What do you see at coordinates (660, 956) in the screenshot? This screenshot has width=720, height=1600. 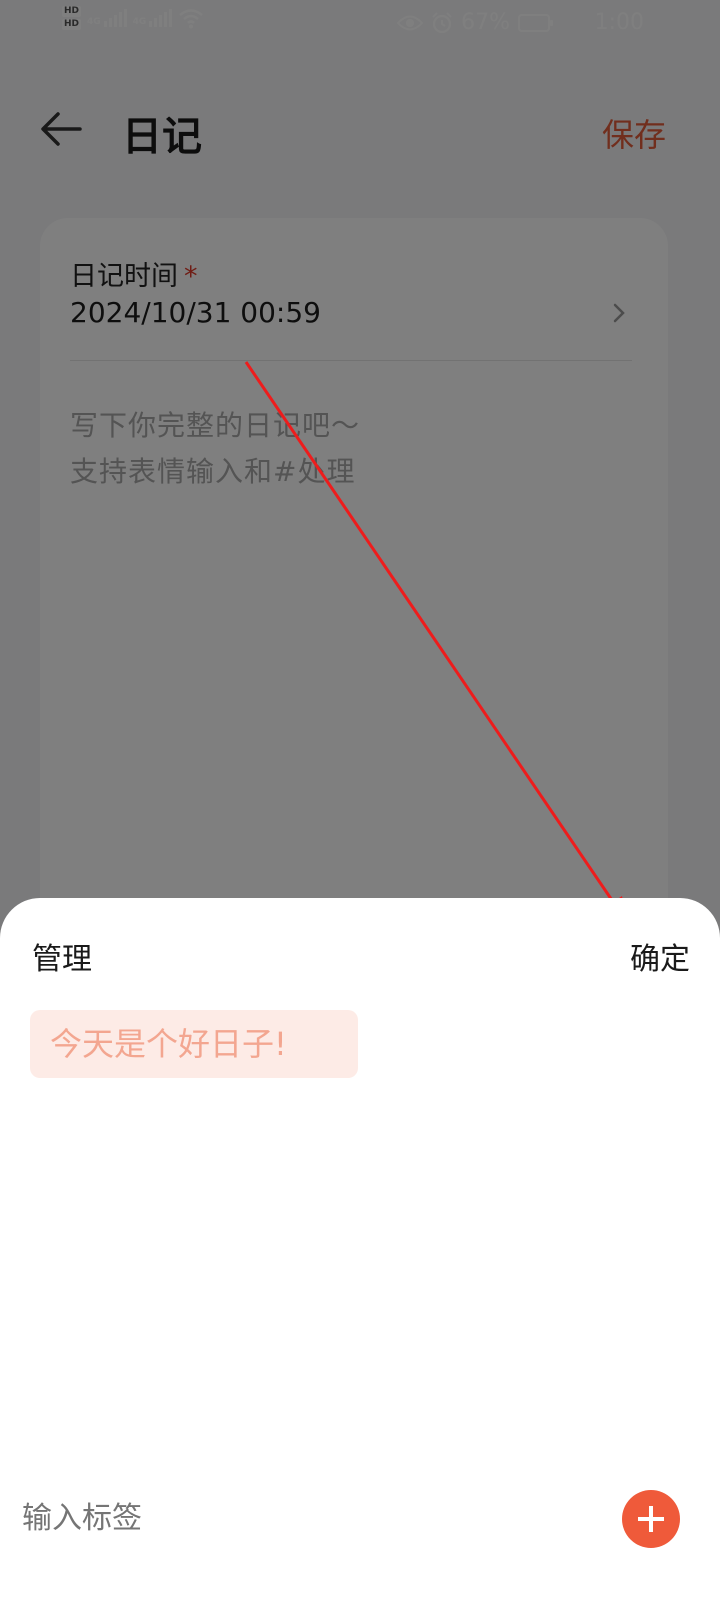 I see `confirm-button: 确定` at bounding box center [660, 956].